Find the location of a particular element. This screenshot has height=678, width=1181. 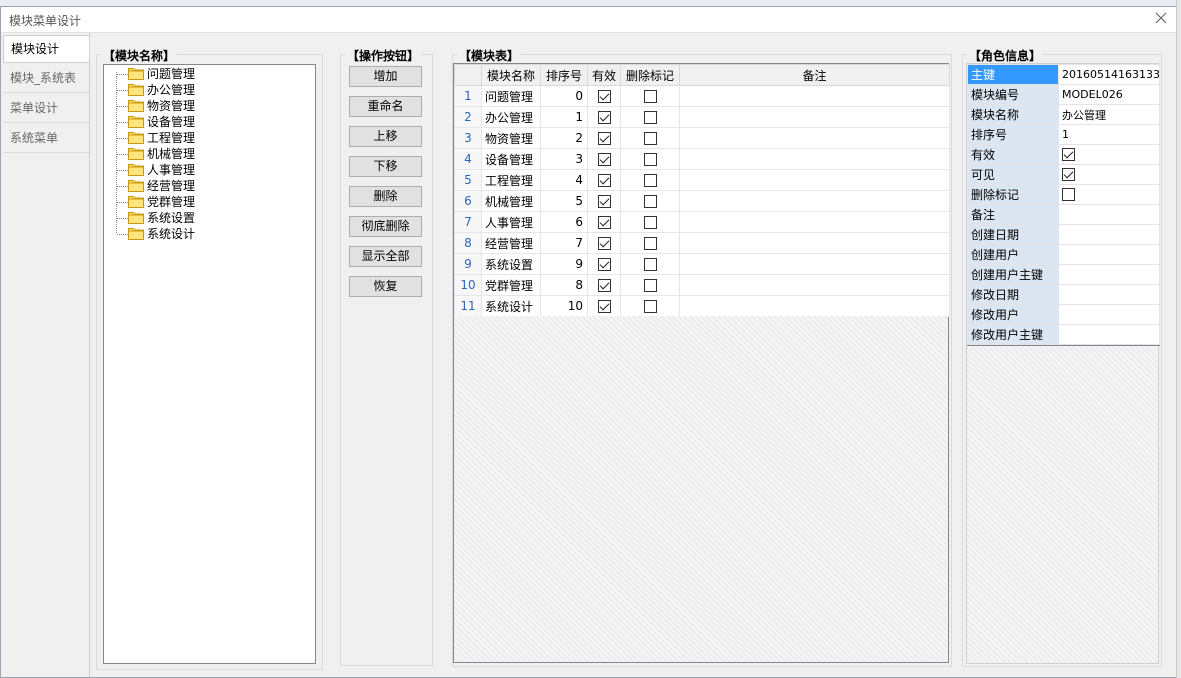

property-row: 可见 is located at coordinates (1063, 174).